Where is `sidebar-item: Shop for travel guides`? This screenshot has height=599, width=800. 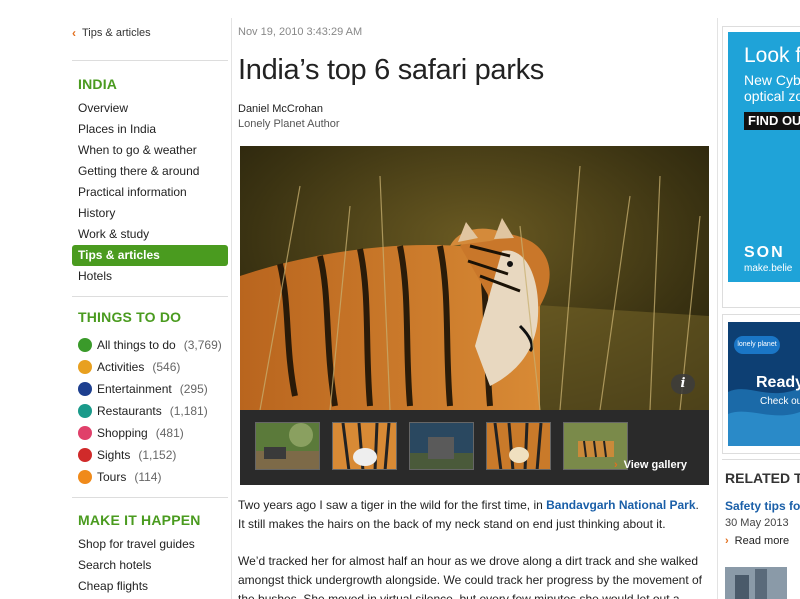 sidebar-item: Shop for travel guides is located at coordinates (150, 544).